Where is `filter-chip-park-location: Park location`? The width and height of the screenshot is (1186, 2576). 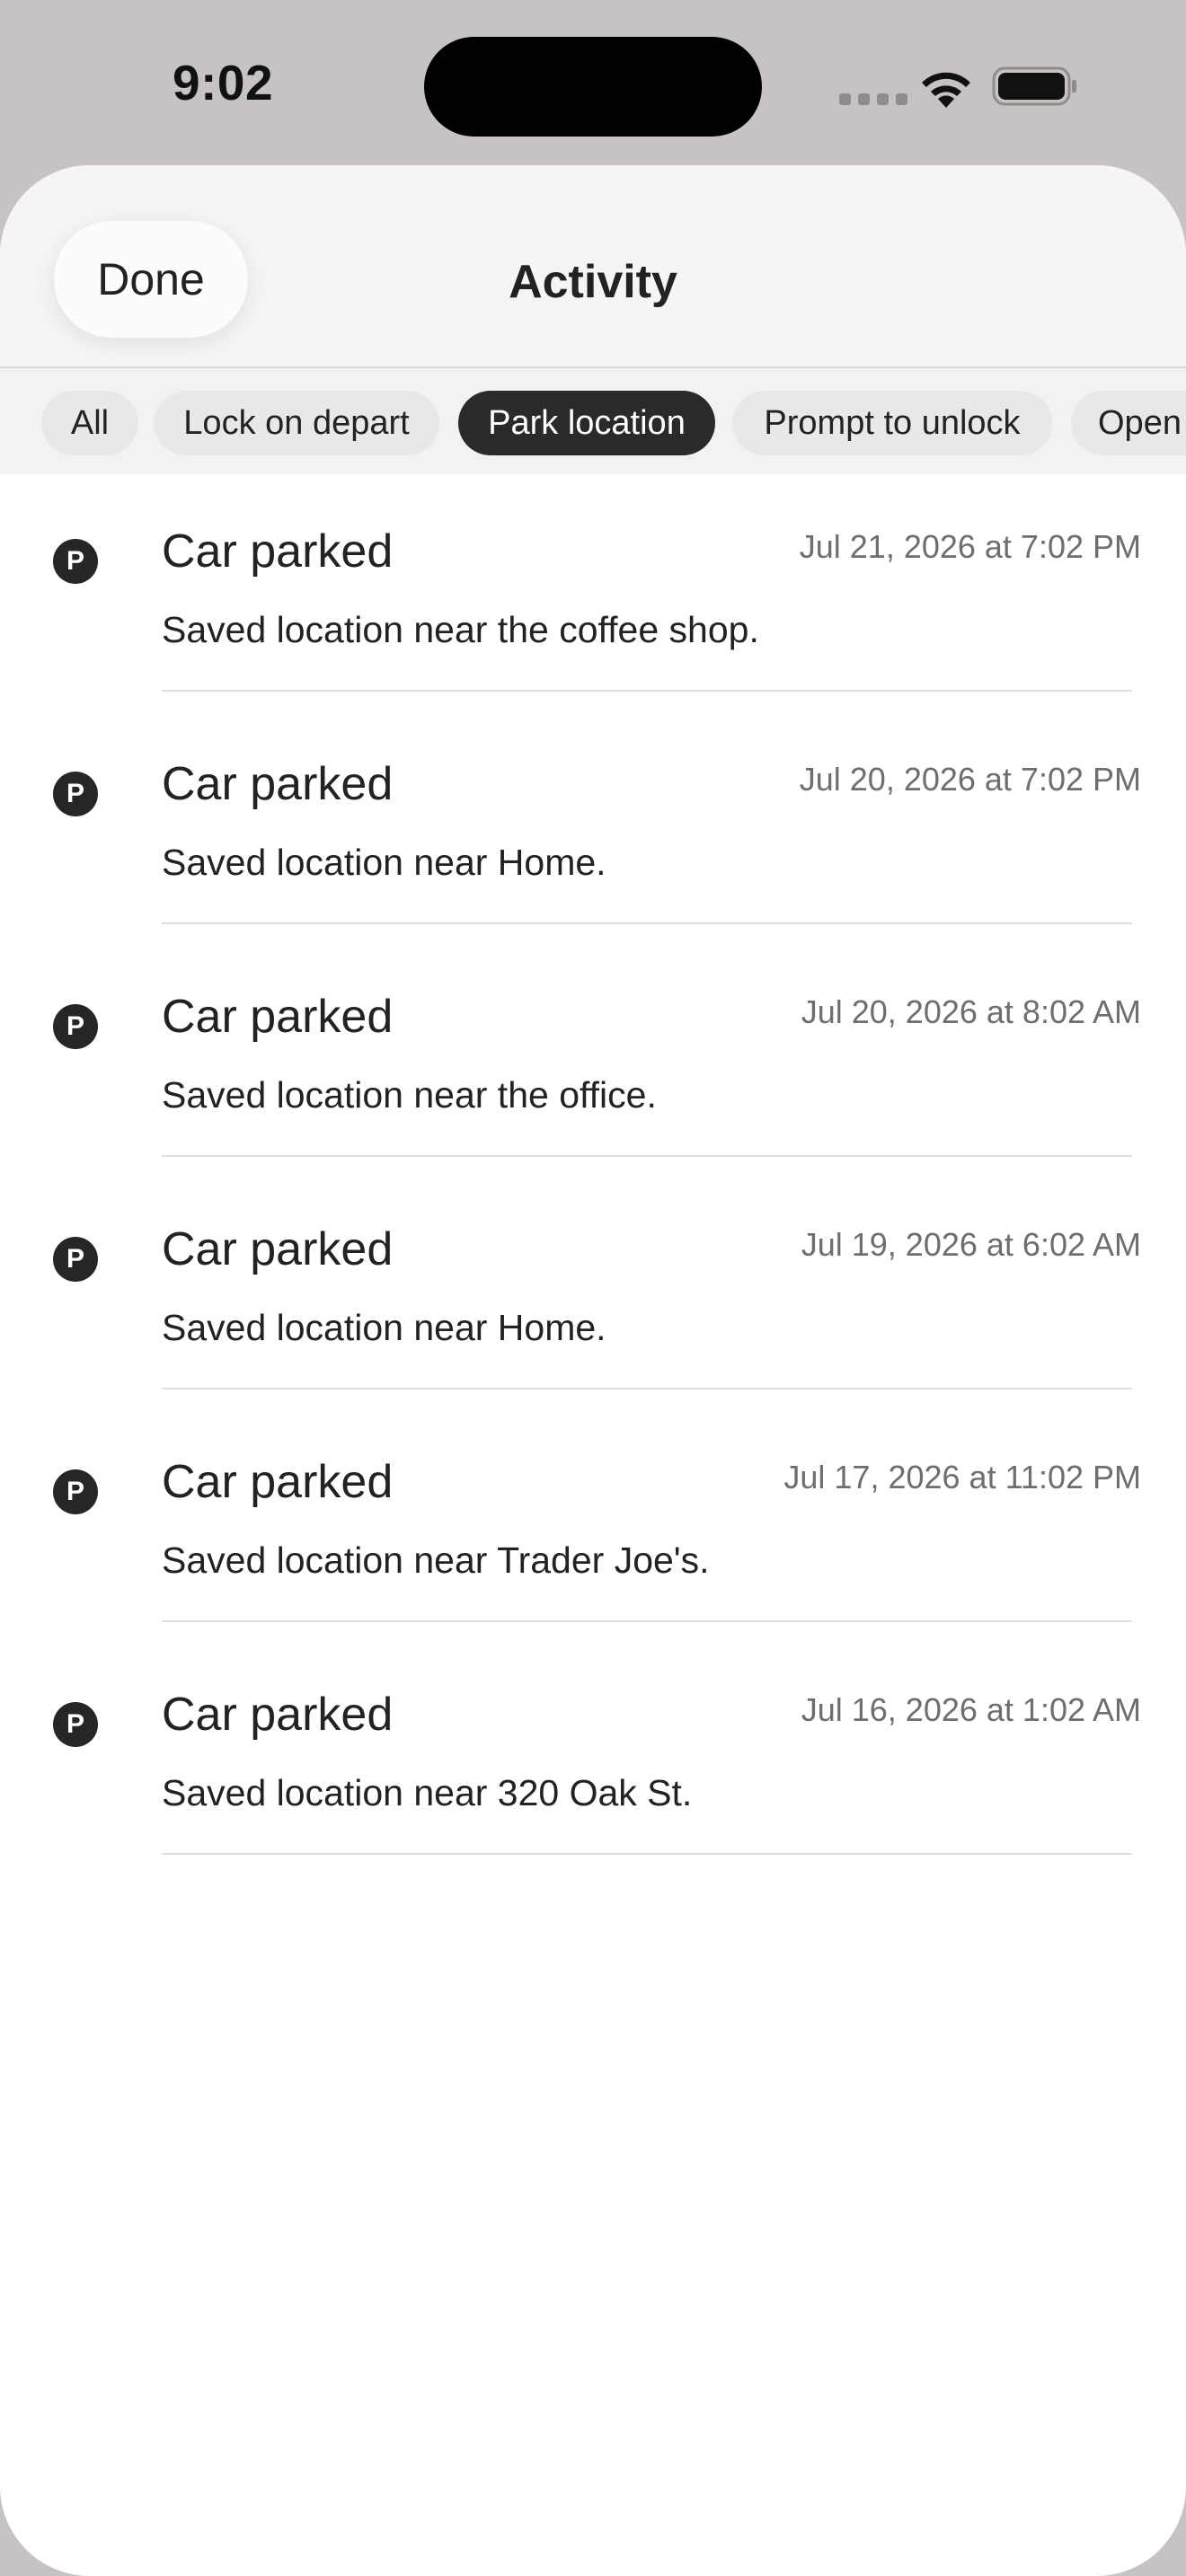
filter-chip-park-location: Park location is located at coordinates (586, 423).